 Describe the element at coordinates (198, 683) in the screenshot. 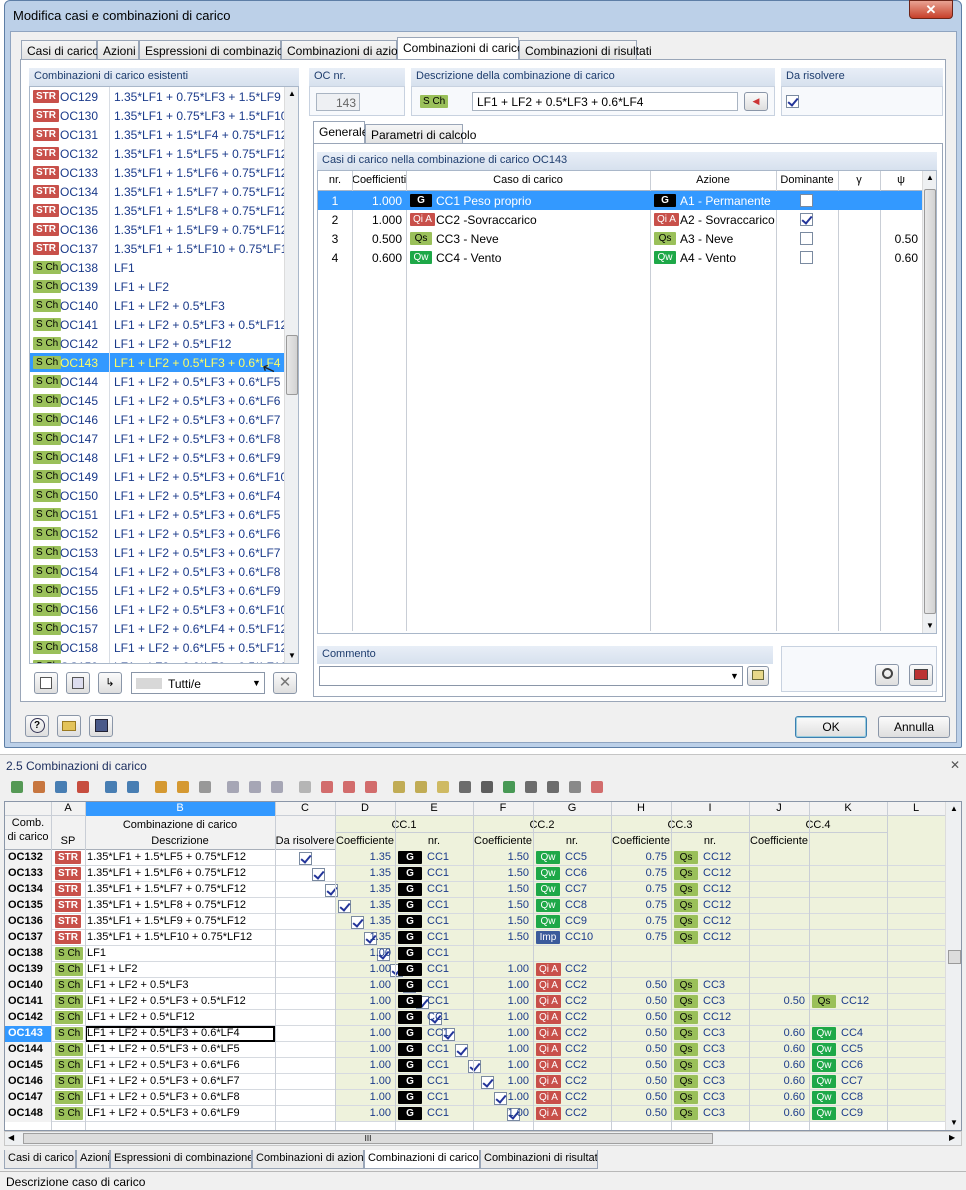

I see `filter-select: Tutti/e ▼` at that location.